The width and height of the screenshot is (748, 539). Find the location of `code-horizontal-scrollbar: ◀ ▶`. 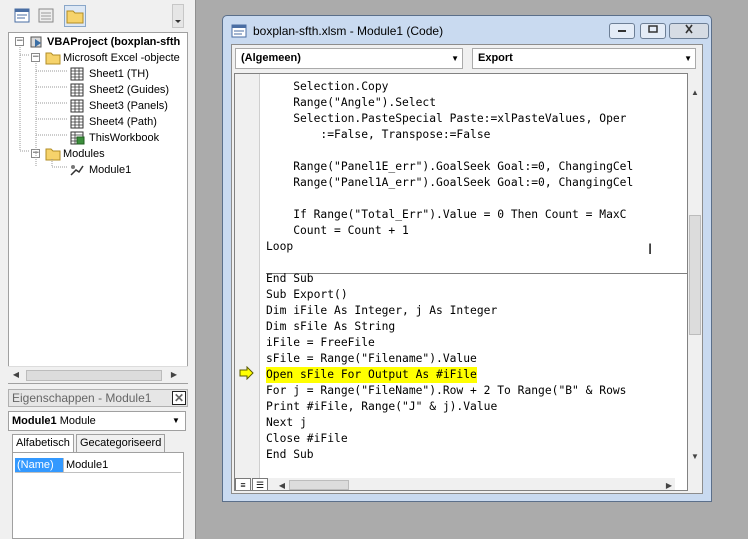

code-horizontal-scrollbar: ◀ ▶ is located at coordinates (475, 484).